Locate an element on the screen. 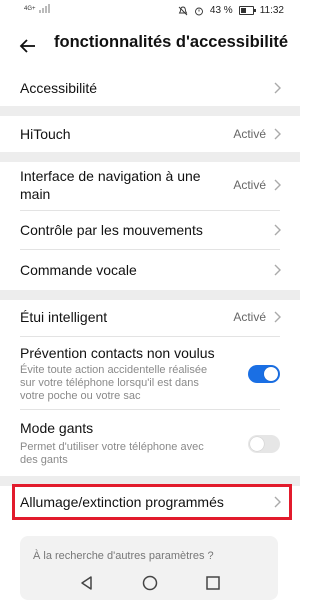 This screenshot has width=320, height=600. item-description-line1: Permet d'utiliser votre téléphone avec is located at coordinates (112, 447).